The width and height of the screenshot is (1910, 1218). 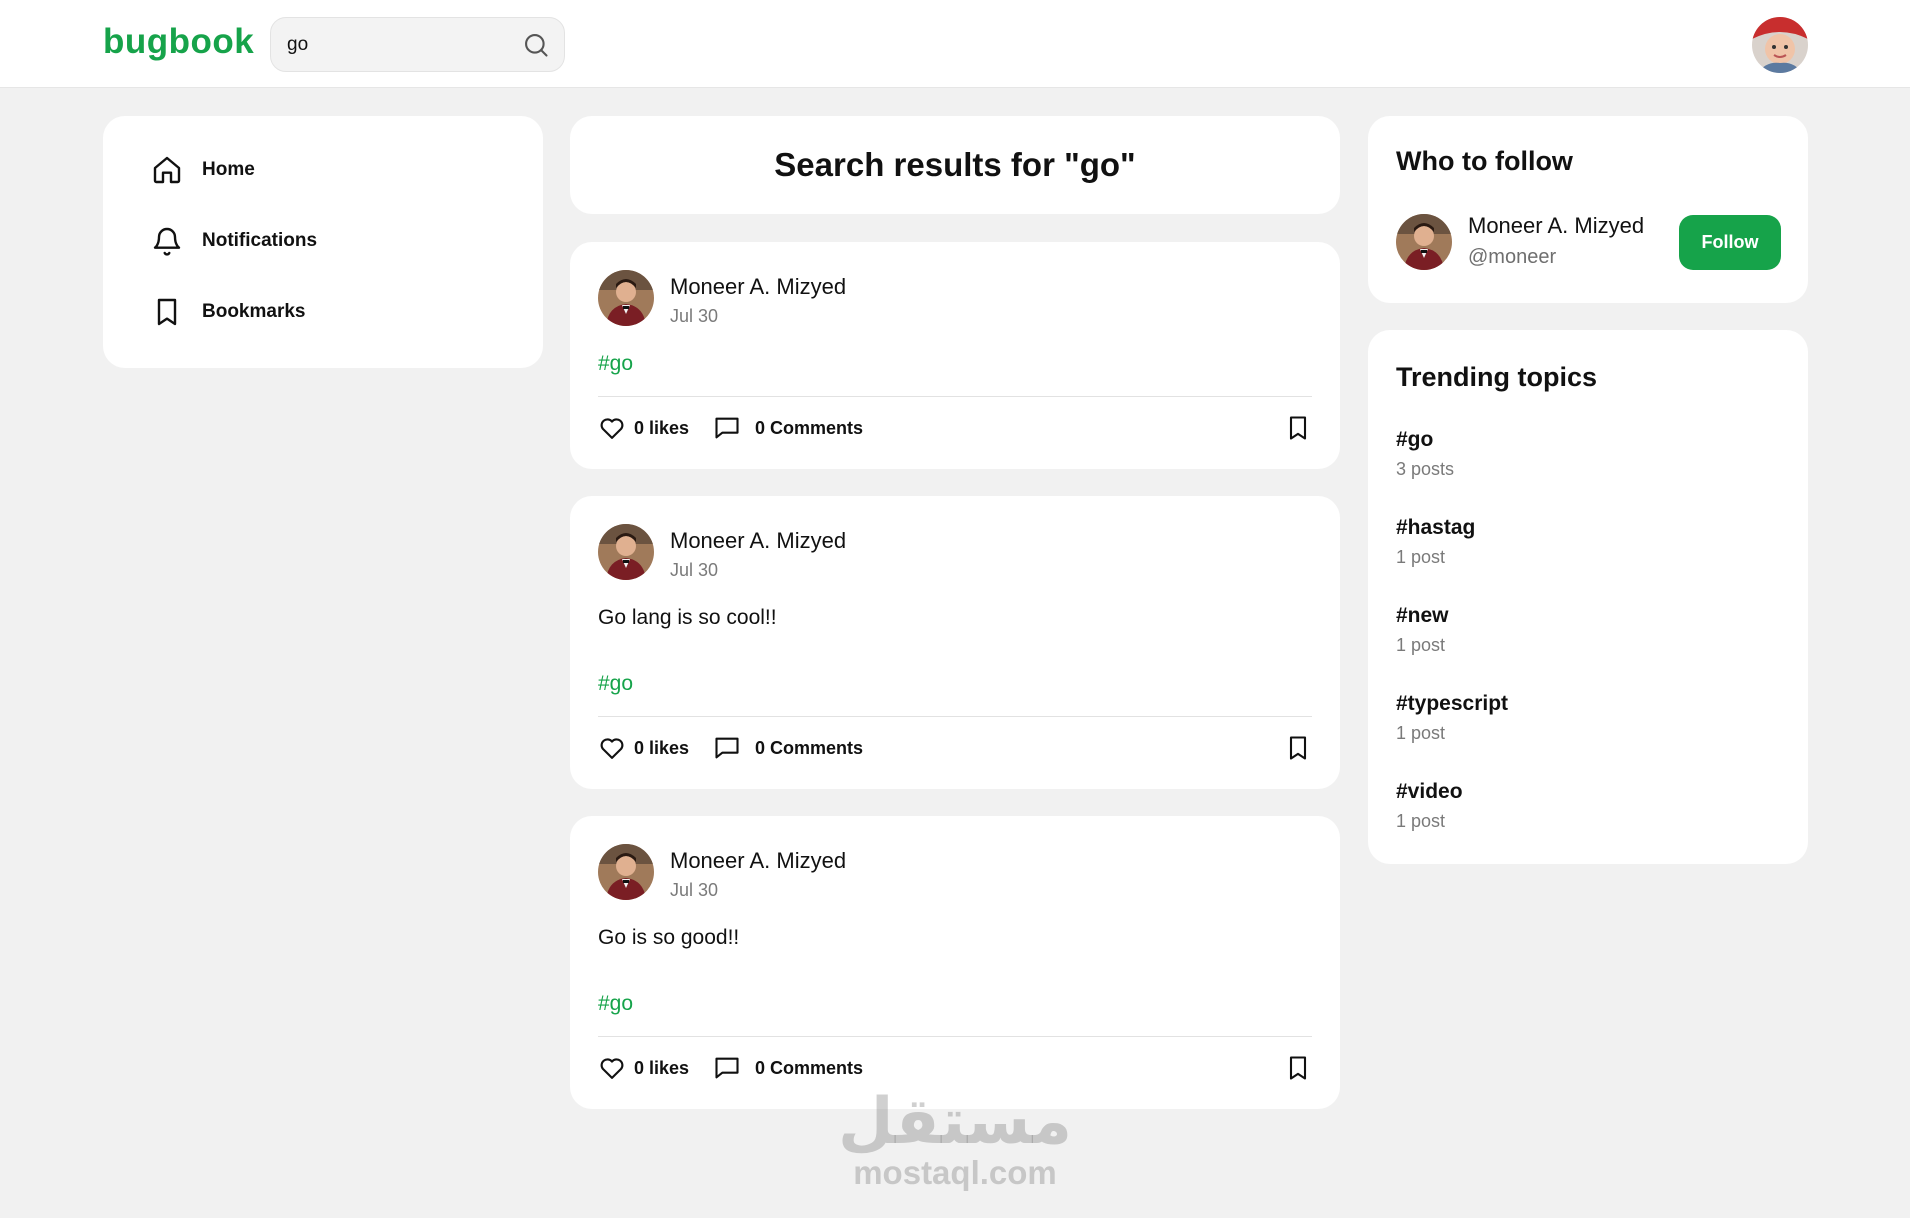 I want to click on user-menu-avatar, so click(x=1780, y=45).